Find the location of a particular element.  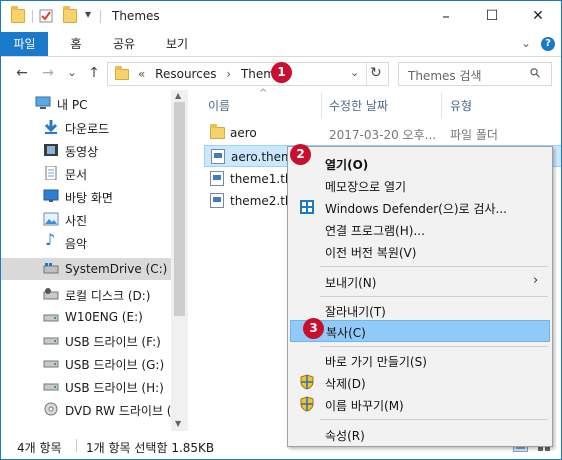

file-row-aero: aero 2017-03-20 오후... 파일 폴더 is located at coordinates (382, 133).